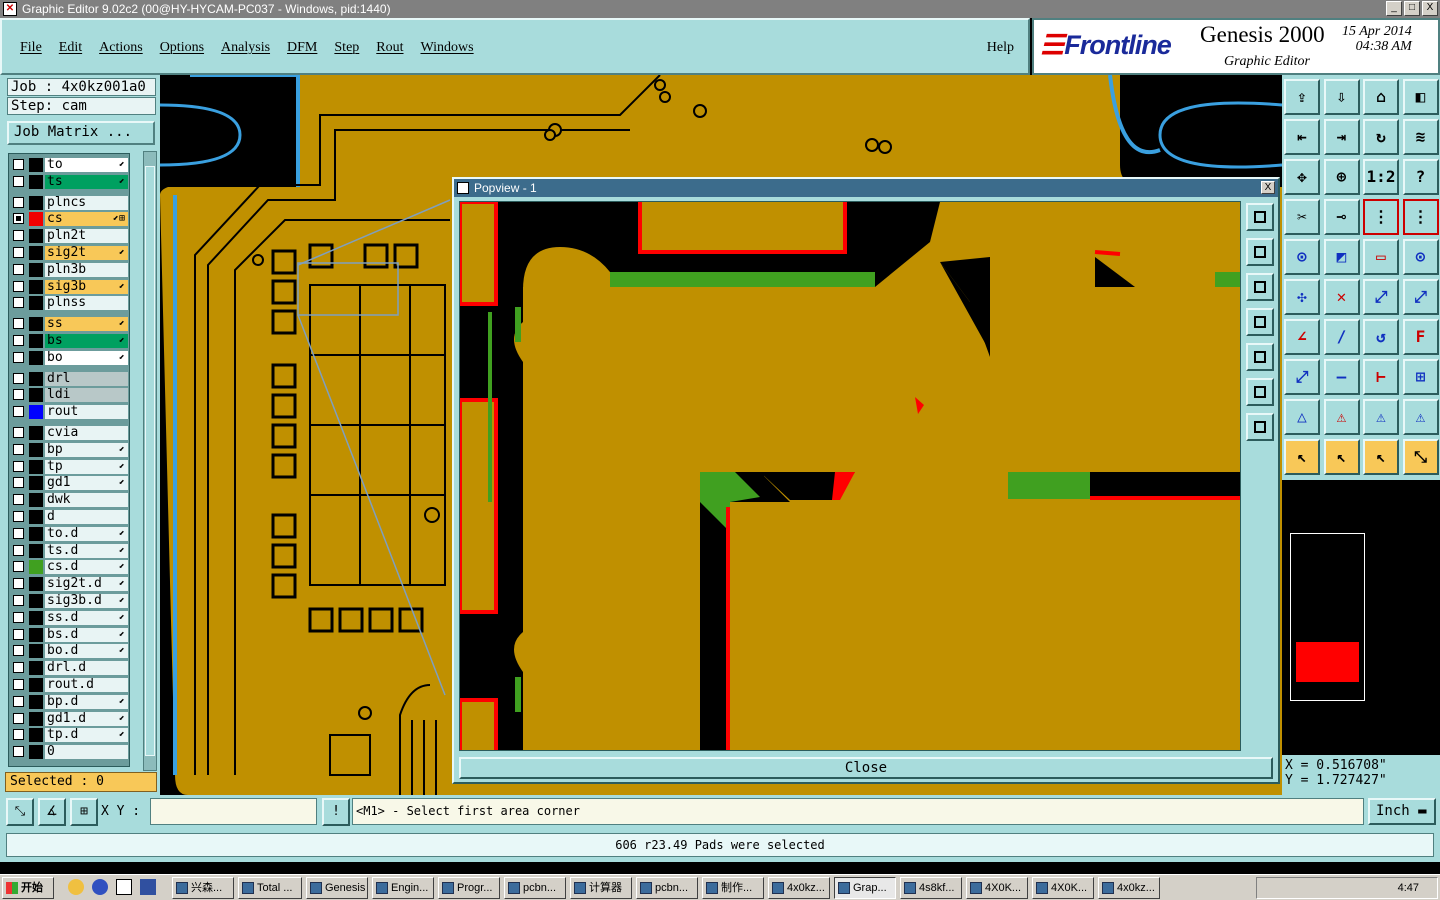  Describe the element at coordinates (69, 752) in the screenshot. I see `layer-row-0: 0` at that location.